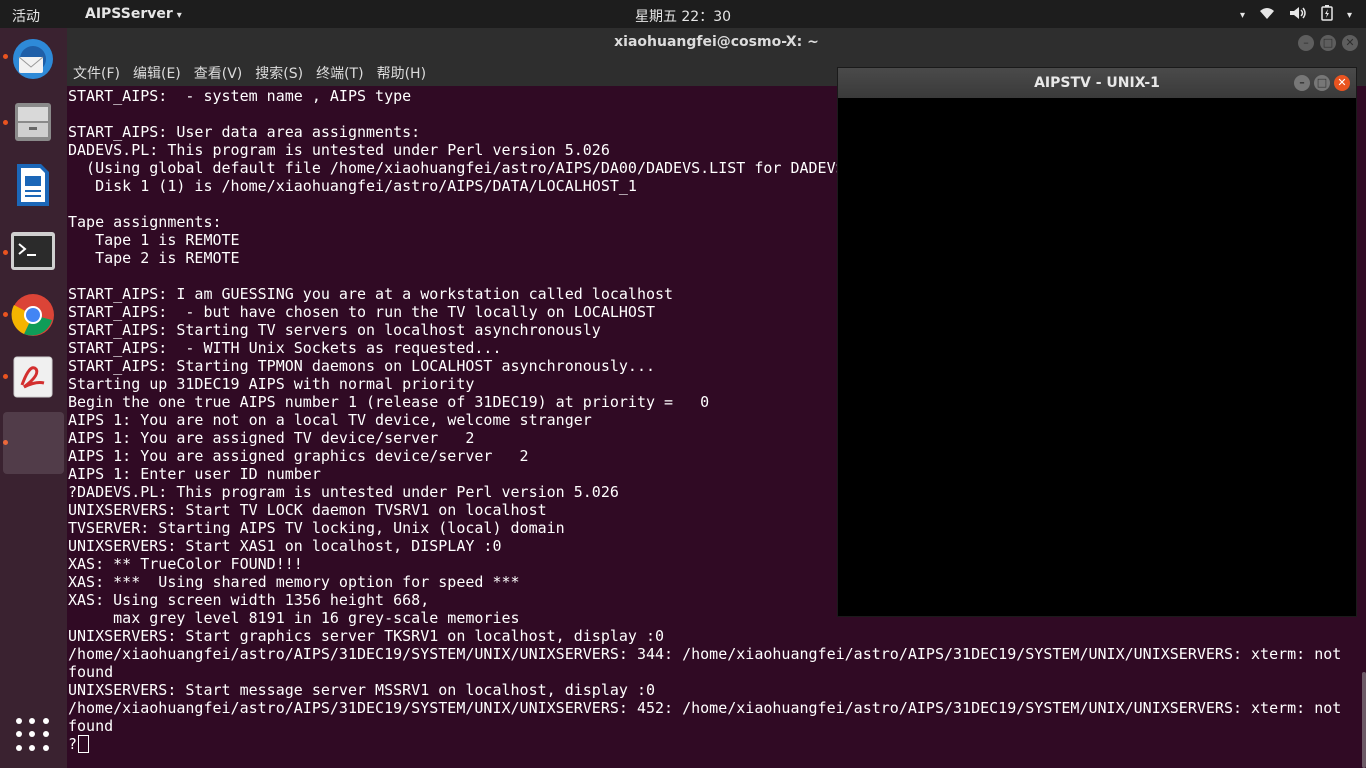 Image resolution: width=1366 pixels, height=768 pixels. I want to click on terminal-icon, so click(33, 251).